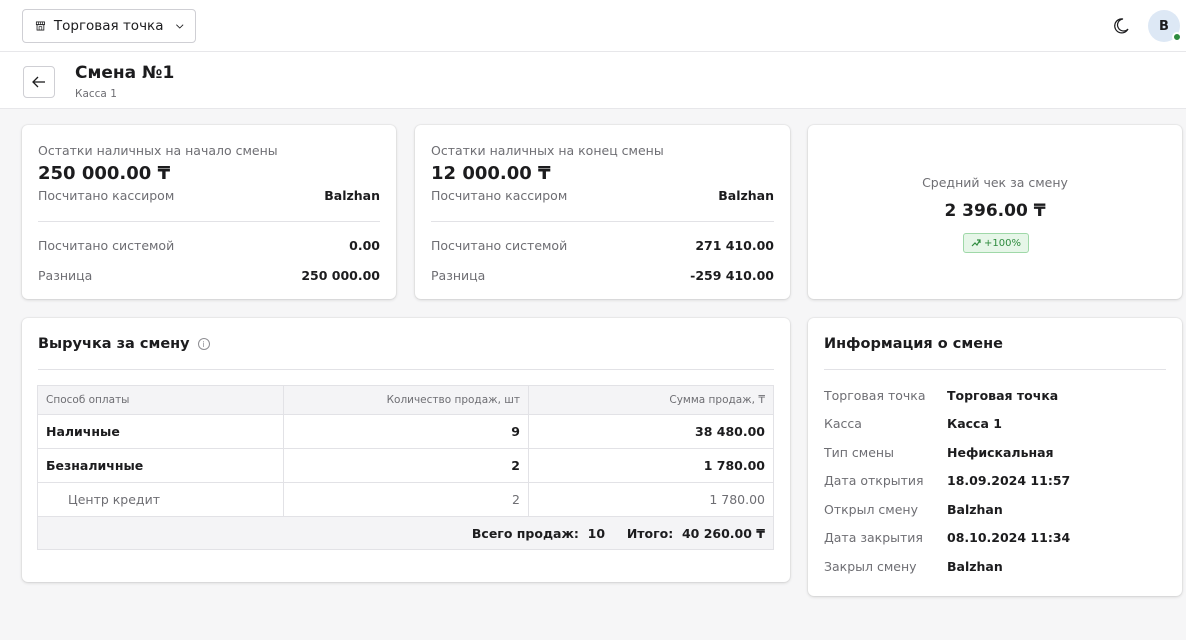  I want to click on info-row-register: Касса Касса 1, so click(913, 423).